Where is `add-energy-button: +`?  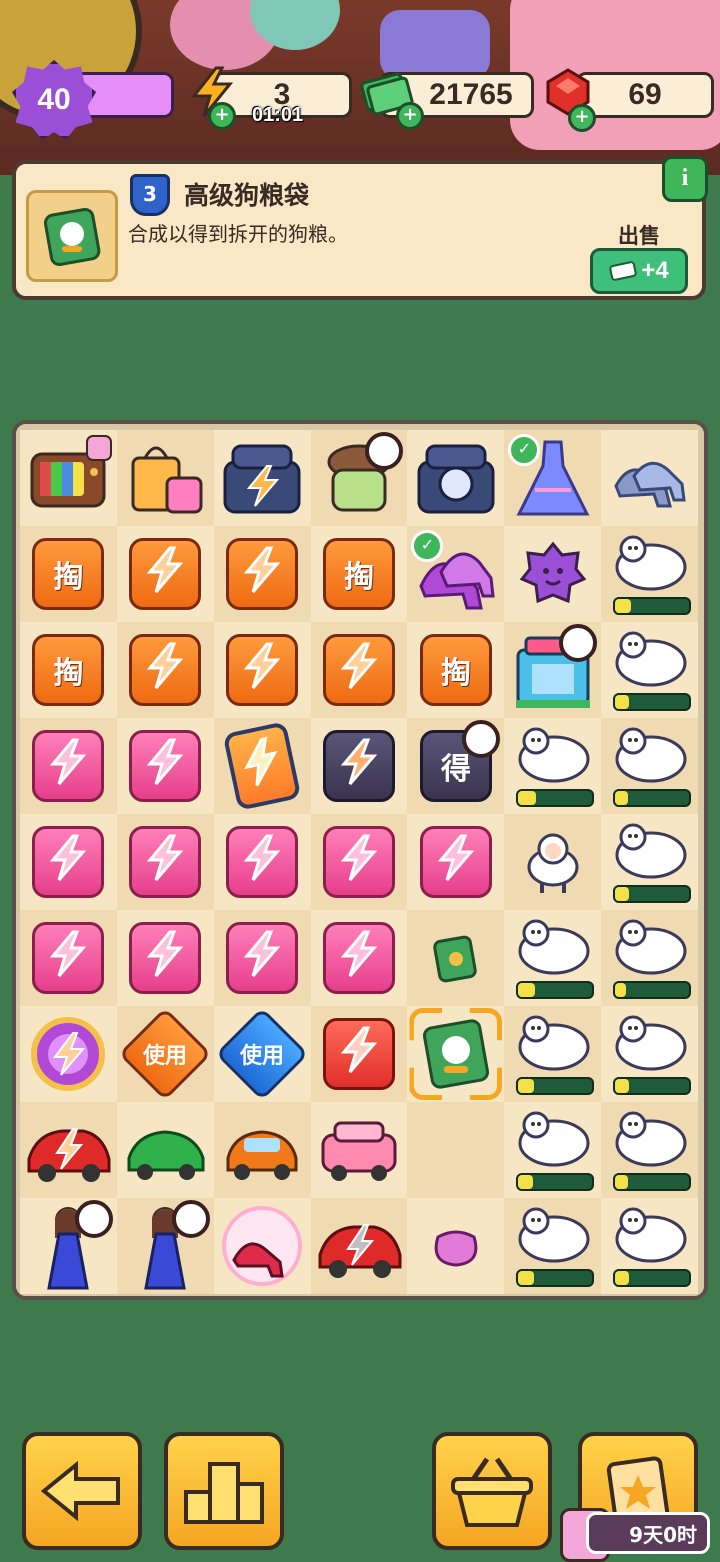 add-energy-button: + is located at coordinates (222, 116).